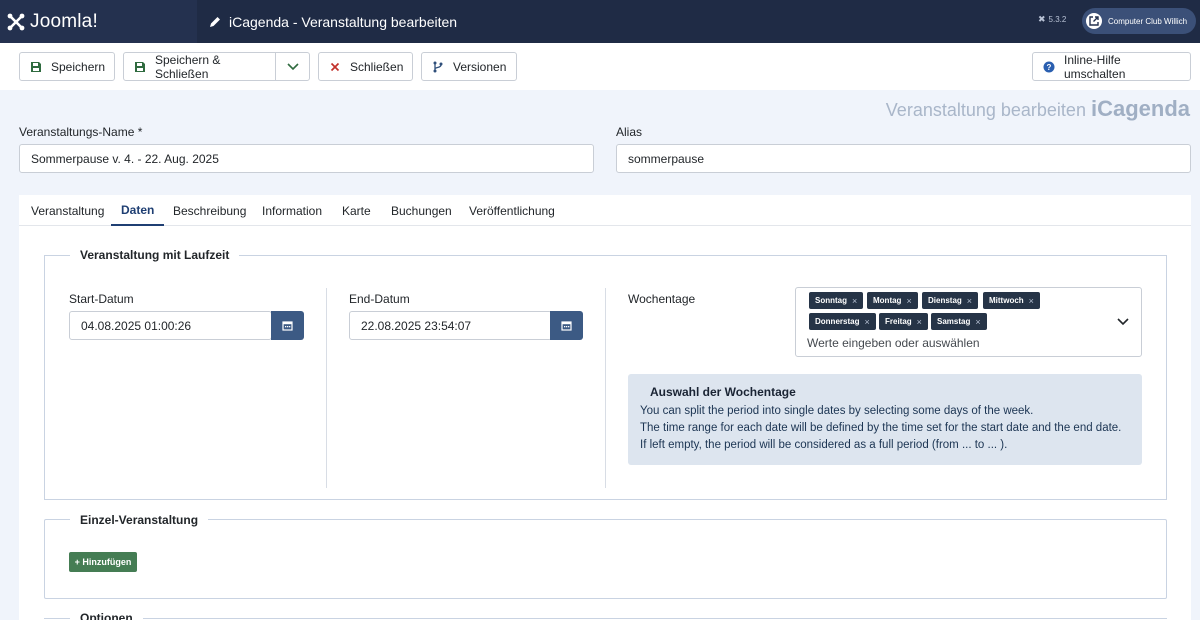 Image resolution: width=1200 pixels, height=620 pixels. I want to click on close-icon, so click(335, 67).